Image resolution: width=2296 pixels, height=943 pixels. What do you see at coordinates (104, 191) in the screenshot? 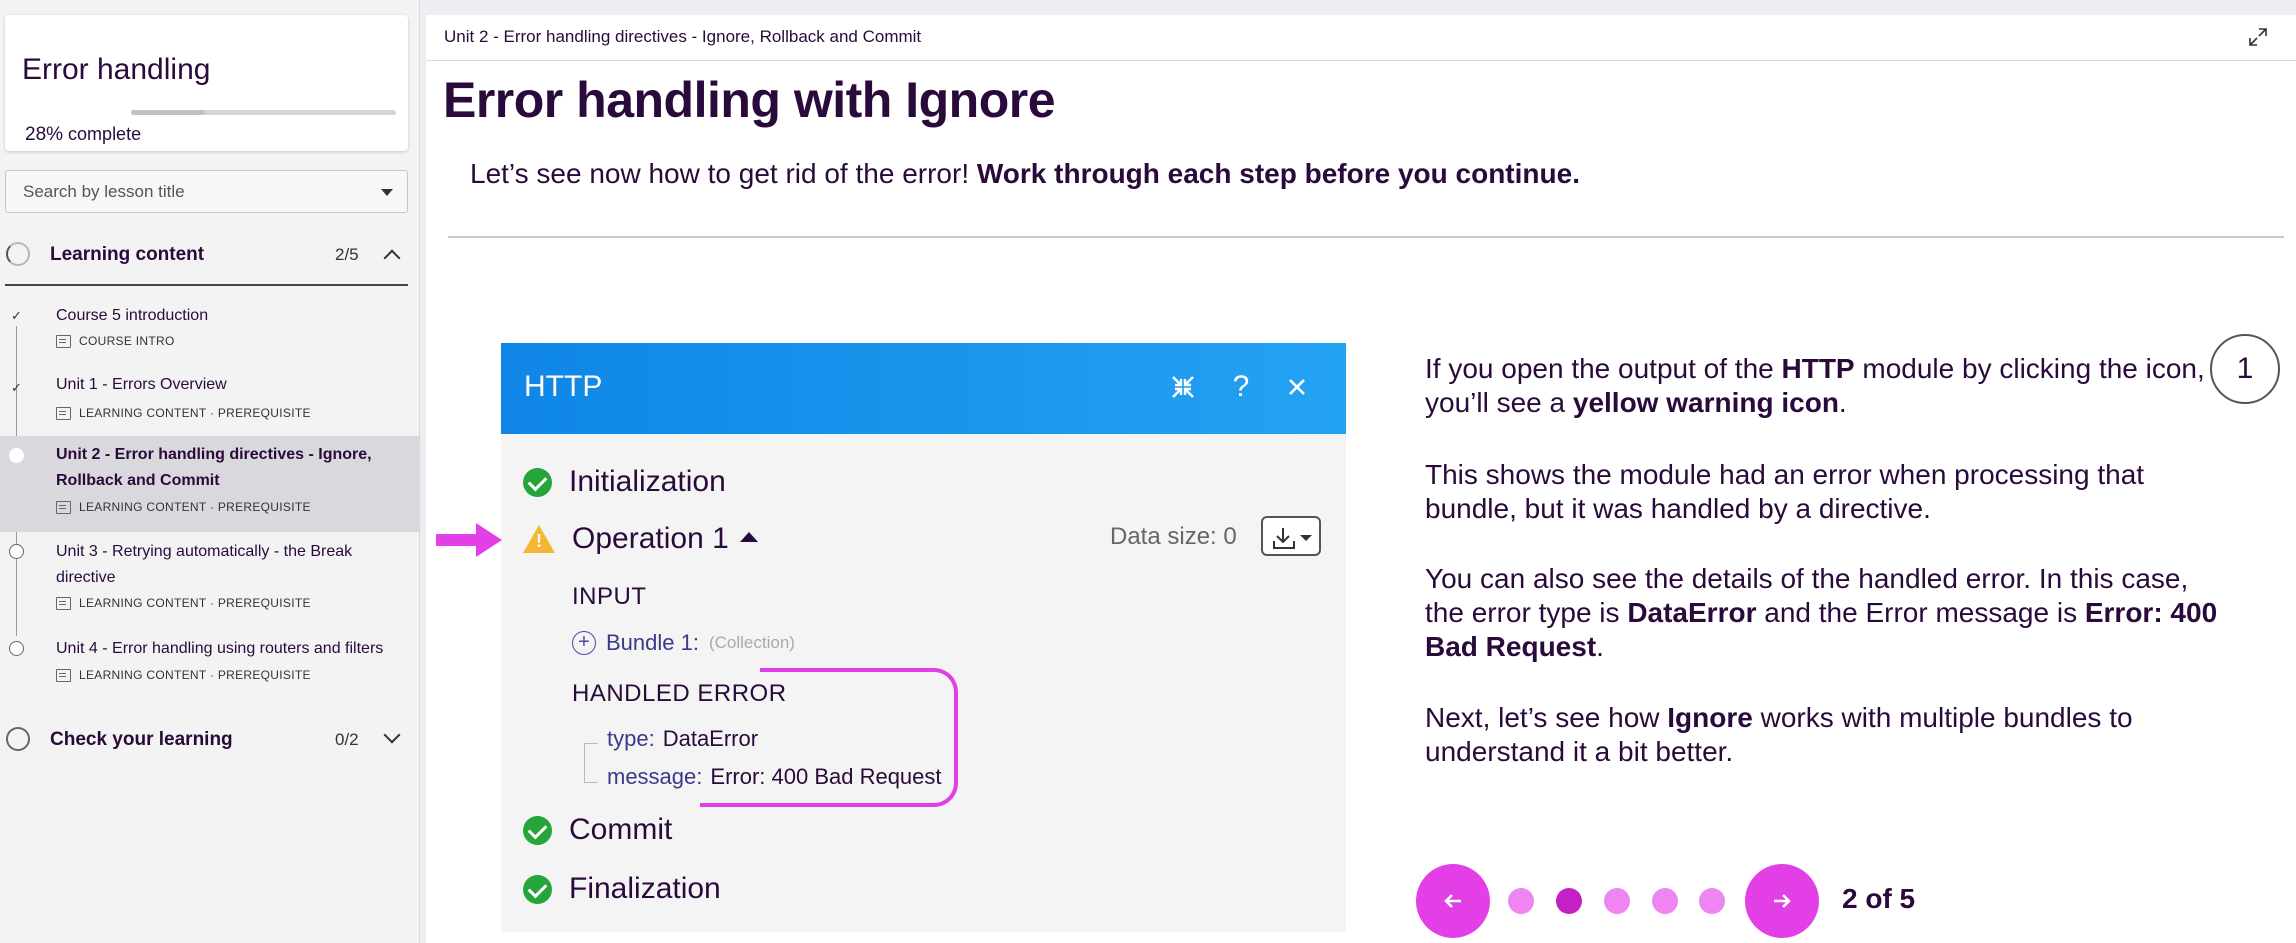
I see `search-placeholder: Search by lesson title` at bounding box center [104, 191].